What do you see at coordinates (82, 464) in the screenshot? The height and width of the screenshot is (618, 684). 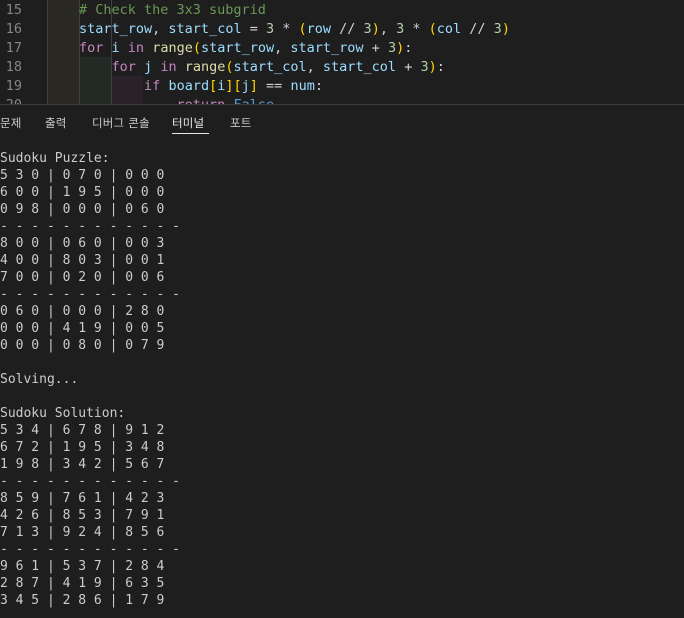 I see `terminal-line: 1 9 8 | 3 4 2 | 5 6 7` at bounding box center [82, 464].